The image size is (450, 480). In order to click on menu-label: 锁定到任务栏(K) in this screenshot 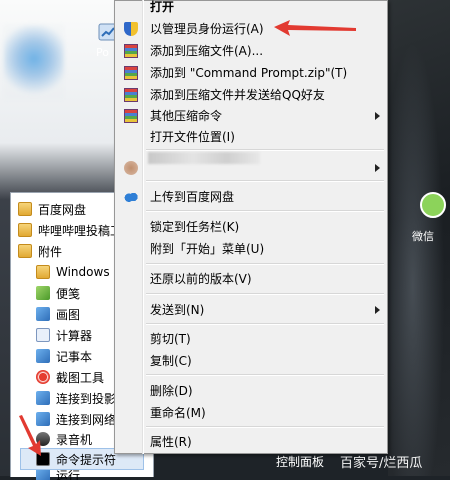, I will do `click(195, 227)`.